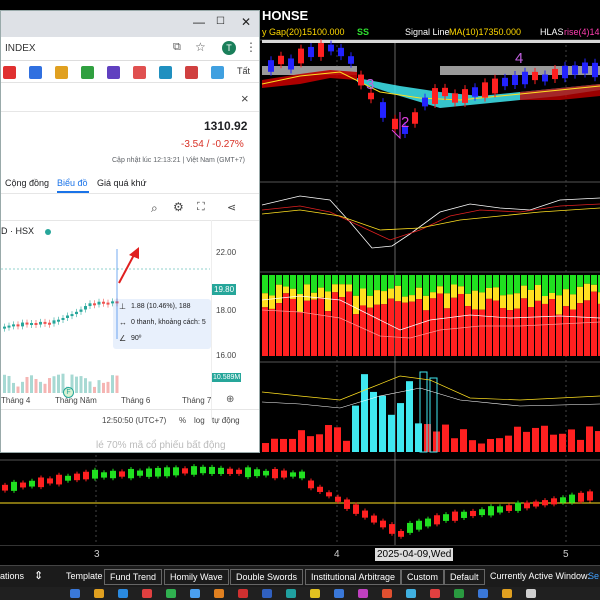 This screenshot has height=600, width=600. I want to click on wave-label-4: 4, so click(519, 58).